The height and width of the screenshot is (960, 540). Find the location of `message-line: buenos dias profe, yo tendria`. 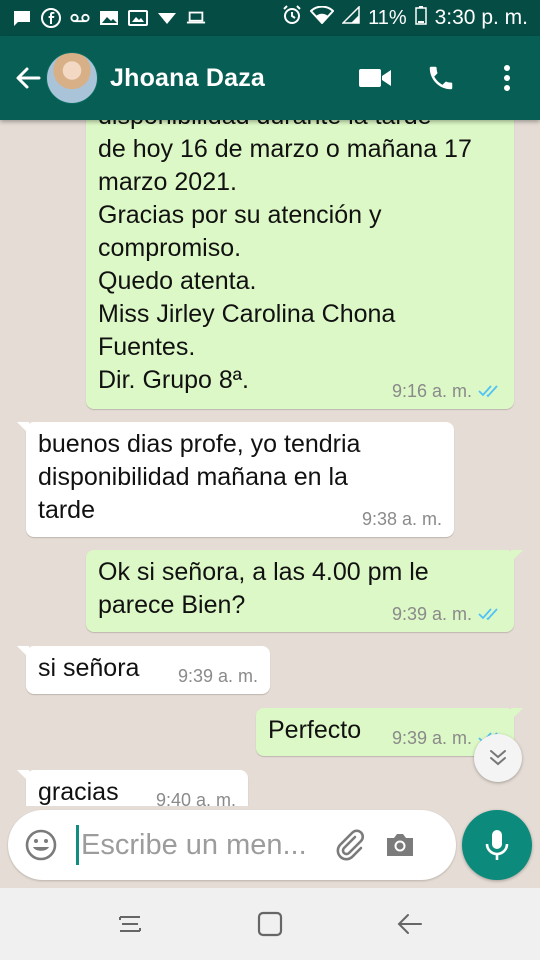

message-line: buenos dias profe, yo tendria is located at coordinates (199, 444).